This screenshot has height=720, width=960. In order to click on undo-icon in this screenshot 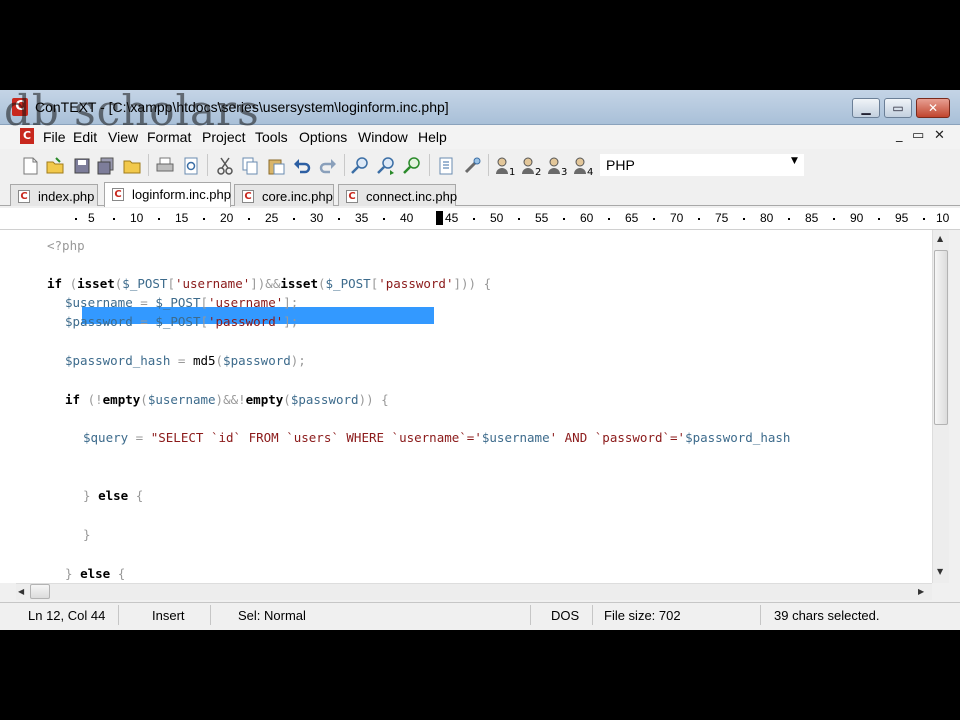, I will do `click(302, 166)`.